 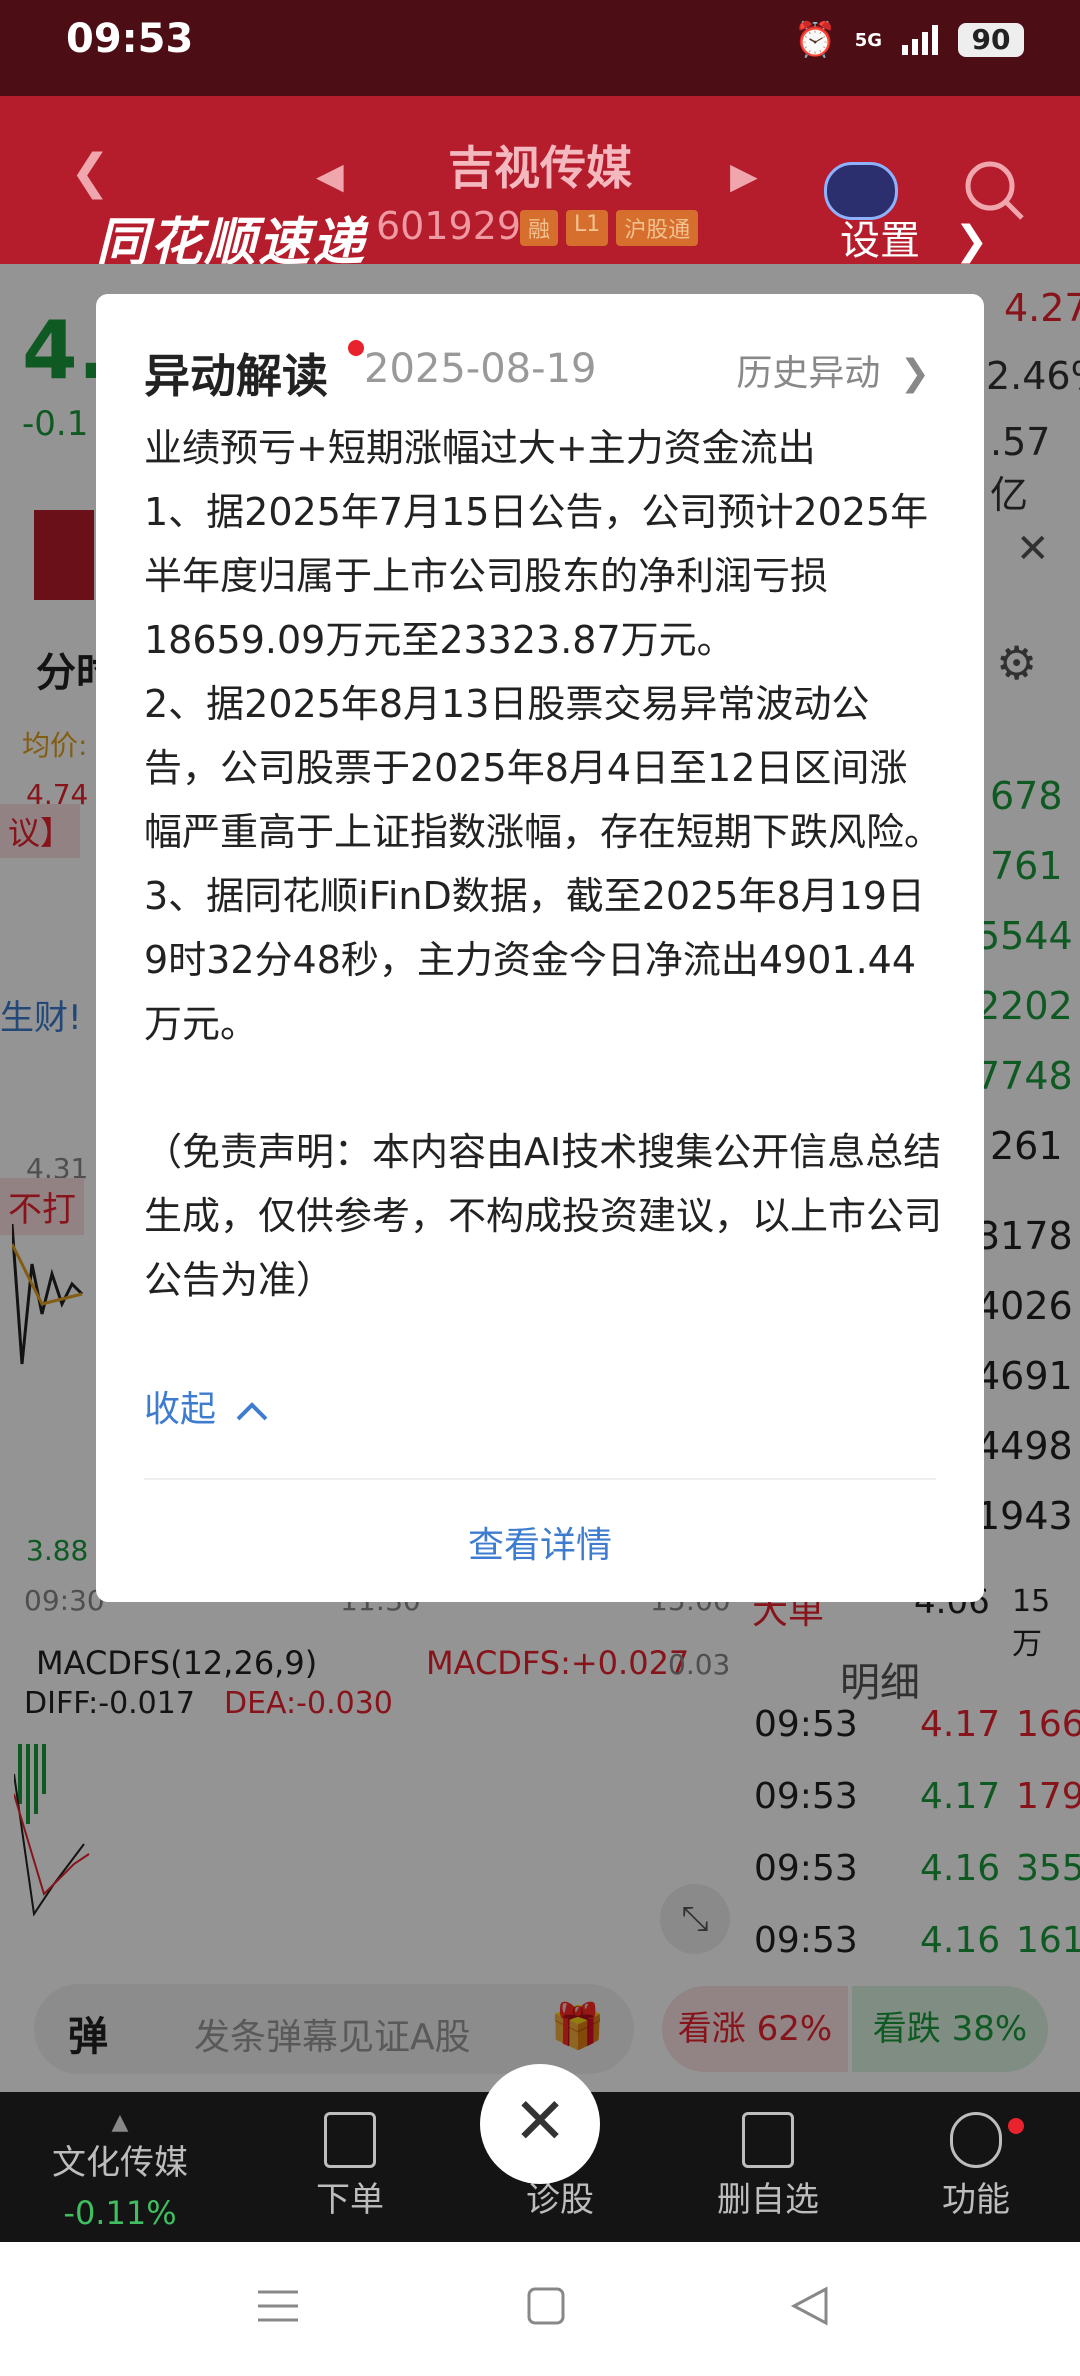 What do you see at coordinates (252, 1409) in the screenshot?
I see `chevron-up-icon` at bounding box center [252, 1409].